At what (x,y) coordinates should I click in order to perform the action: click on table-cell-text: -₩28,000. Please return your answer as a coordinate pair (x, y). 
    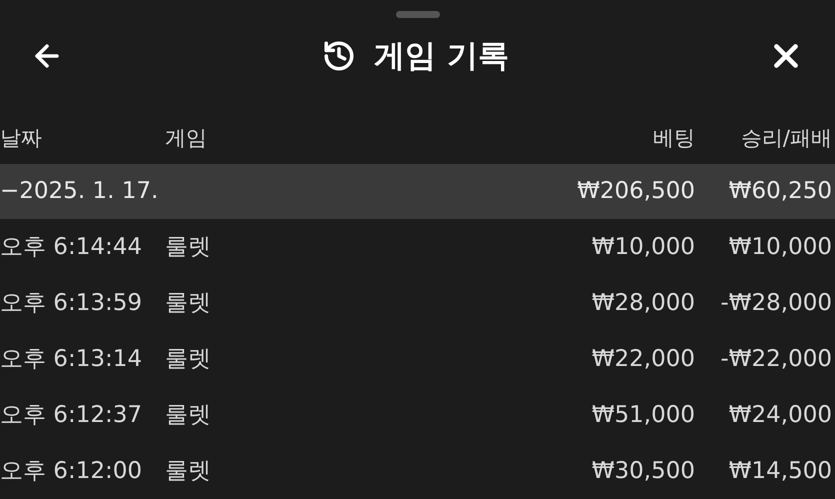
    Looking at the image, I should click on (776, 303).